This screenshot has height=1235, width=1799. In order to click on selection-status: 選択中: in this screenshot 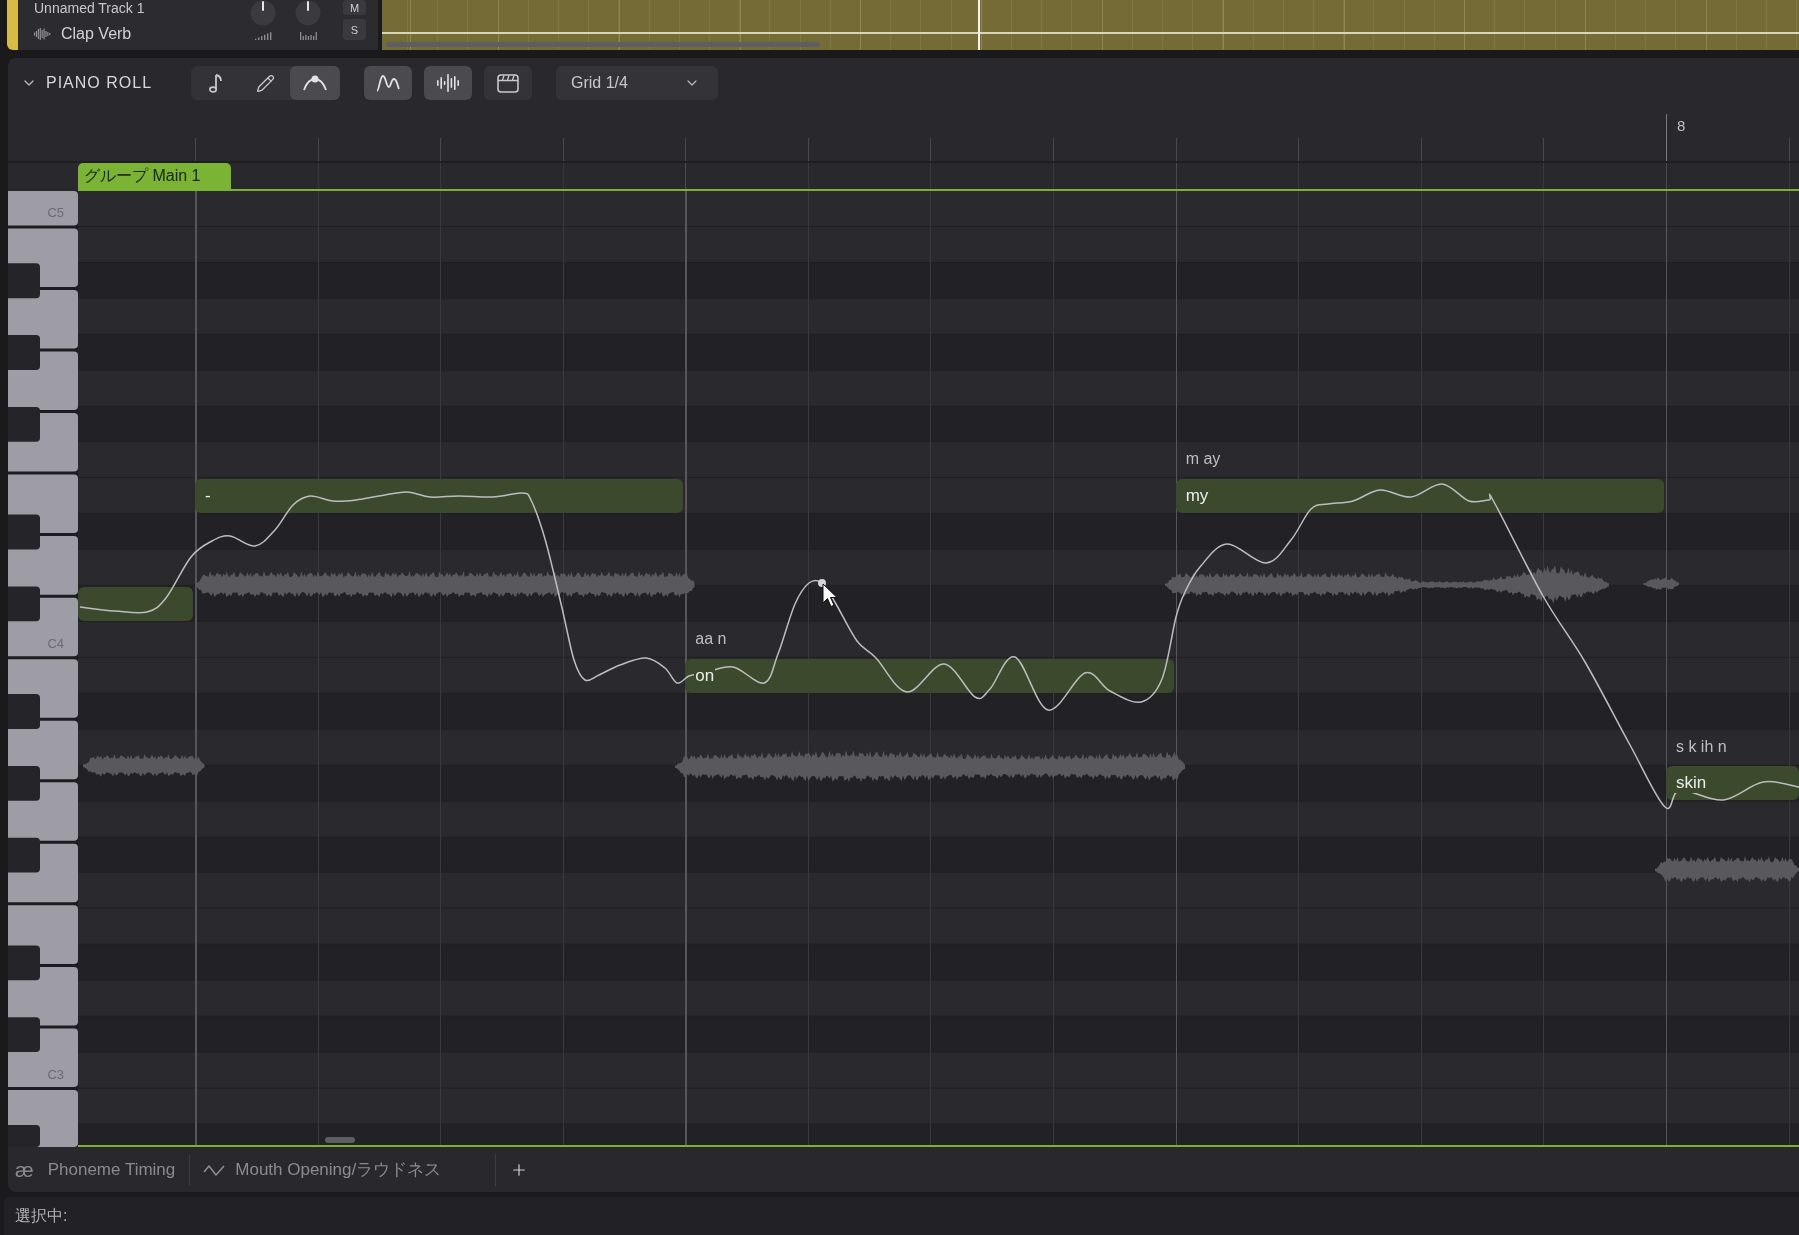, I will do `click(41, 1215)`.